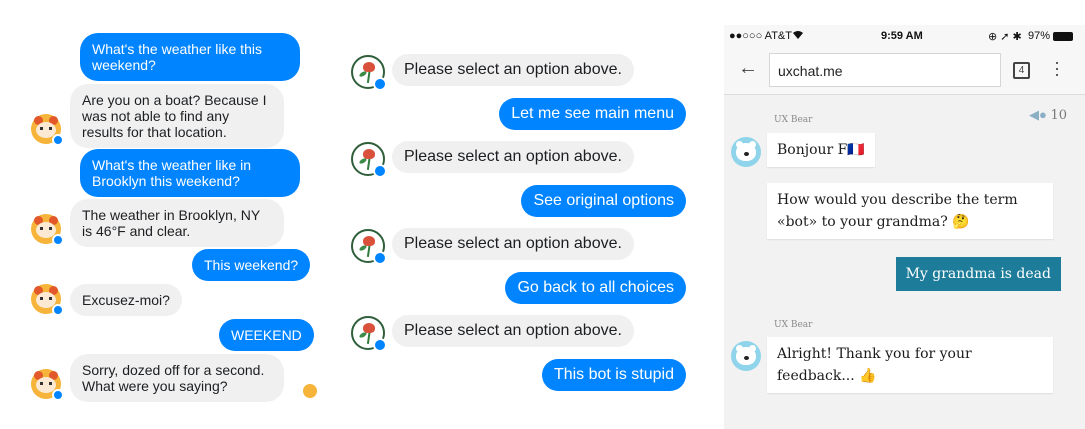 The width and height of the screenshot is (1085, 429). I want to click on user-message: This bot is stupid, so click(613, 375).